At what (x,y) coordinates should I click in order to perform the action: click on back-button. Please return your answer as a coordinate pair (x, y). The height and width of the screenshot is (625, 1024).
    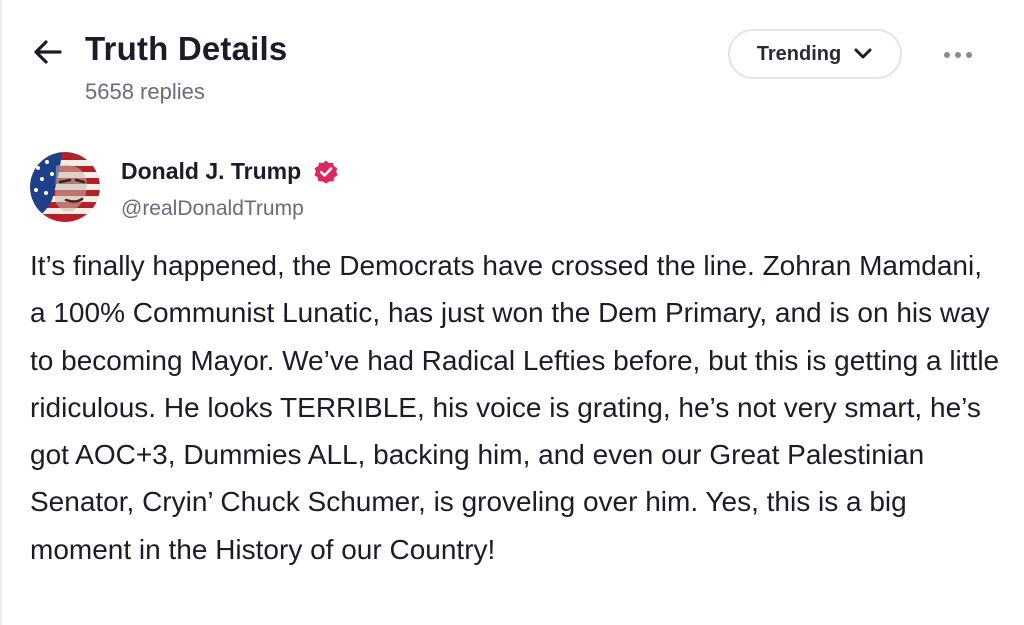
    Looking at the image, I should click on (48, 52).